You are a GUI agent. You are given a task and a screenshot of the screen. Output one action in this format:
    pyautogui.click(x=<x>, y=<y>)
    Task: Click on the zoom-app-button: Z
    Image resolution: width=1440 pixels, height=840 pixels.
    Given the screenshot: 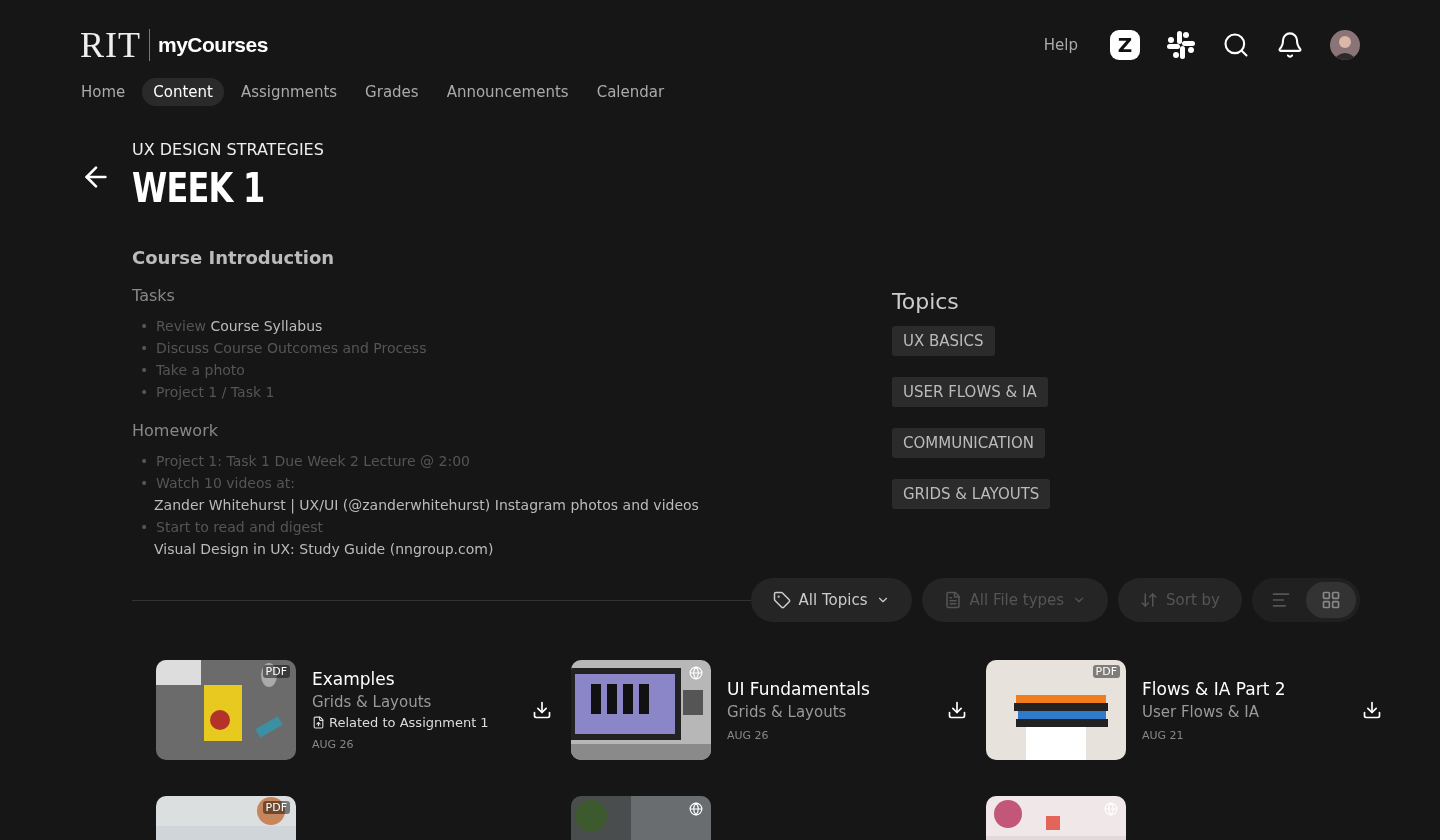 What is the action you would take?
    pyautogui.click(x=1125, y=45)
    